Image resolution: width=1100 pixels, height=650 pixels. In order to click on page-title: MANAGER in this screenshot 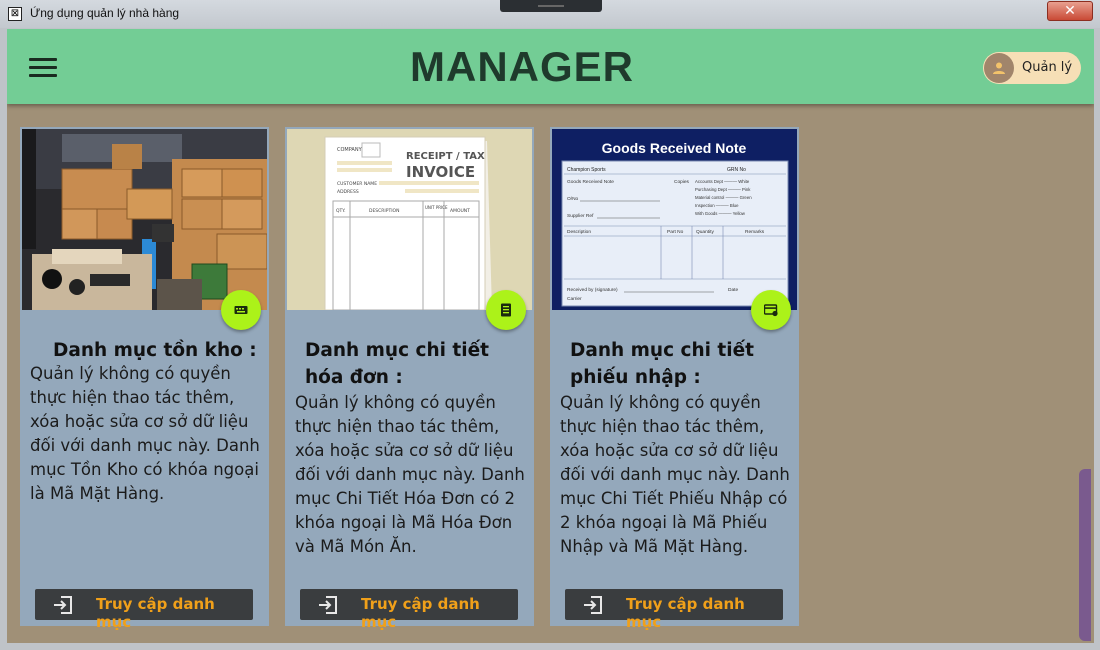, I will do `click(522, 66)`.